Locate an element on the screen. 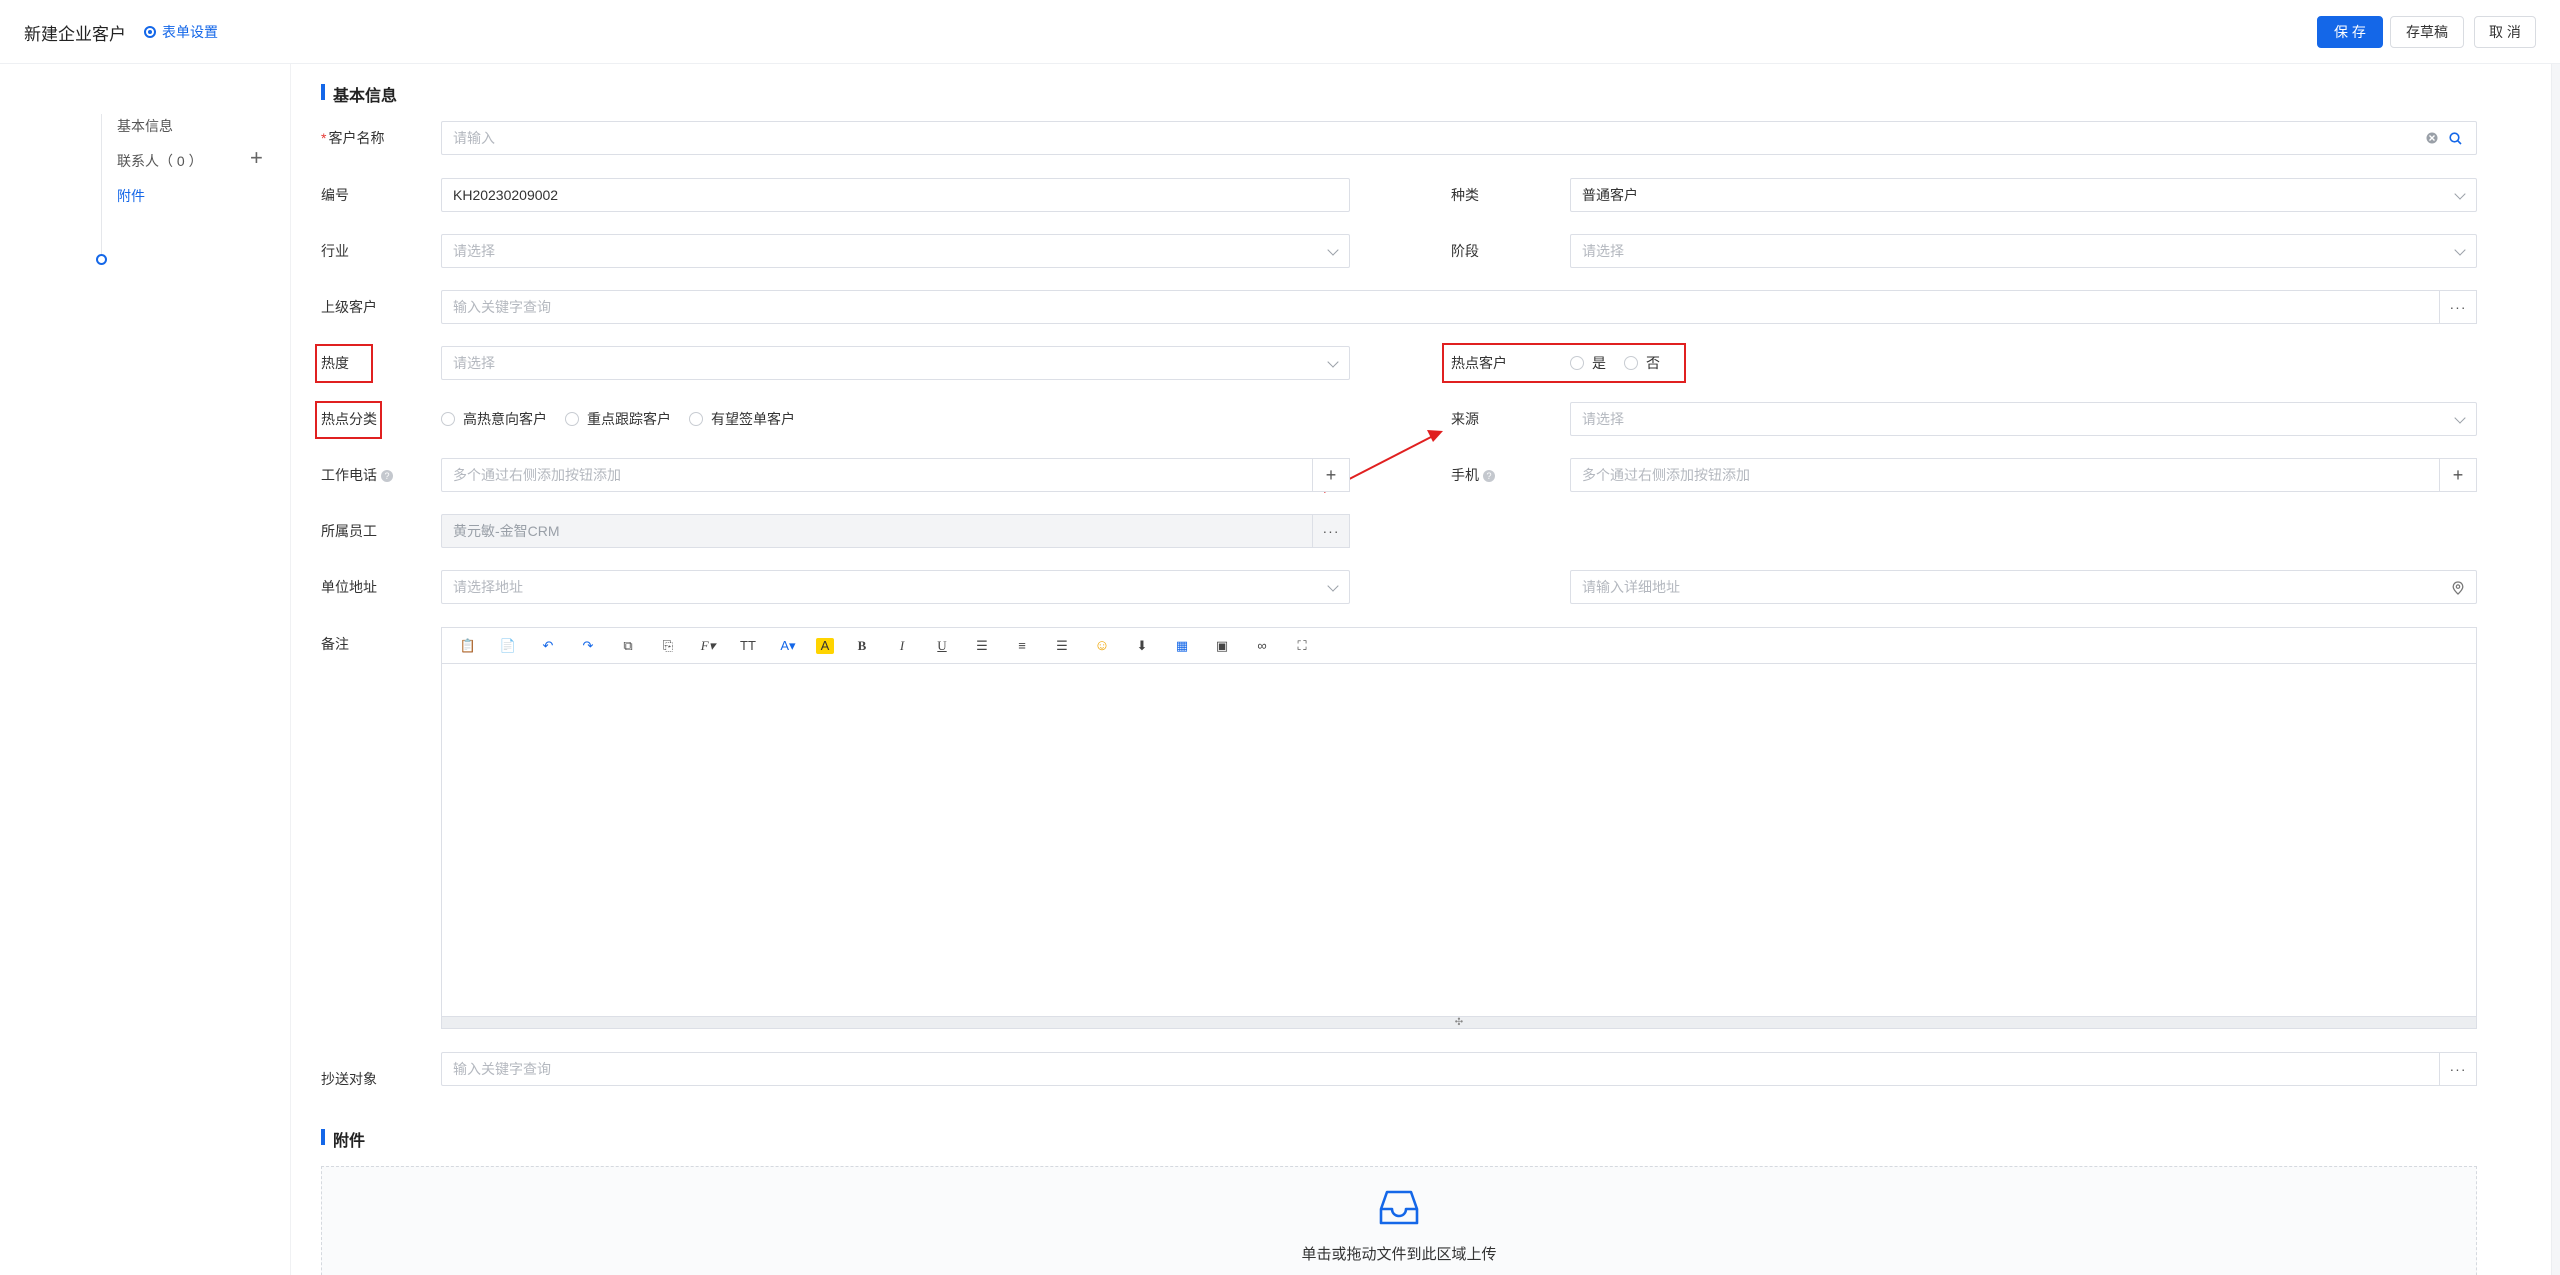 The height and width of the screenshot is (1275, 2560). hot-customer-no-radio: 否 is located at coordinates (1642, 363).